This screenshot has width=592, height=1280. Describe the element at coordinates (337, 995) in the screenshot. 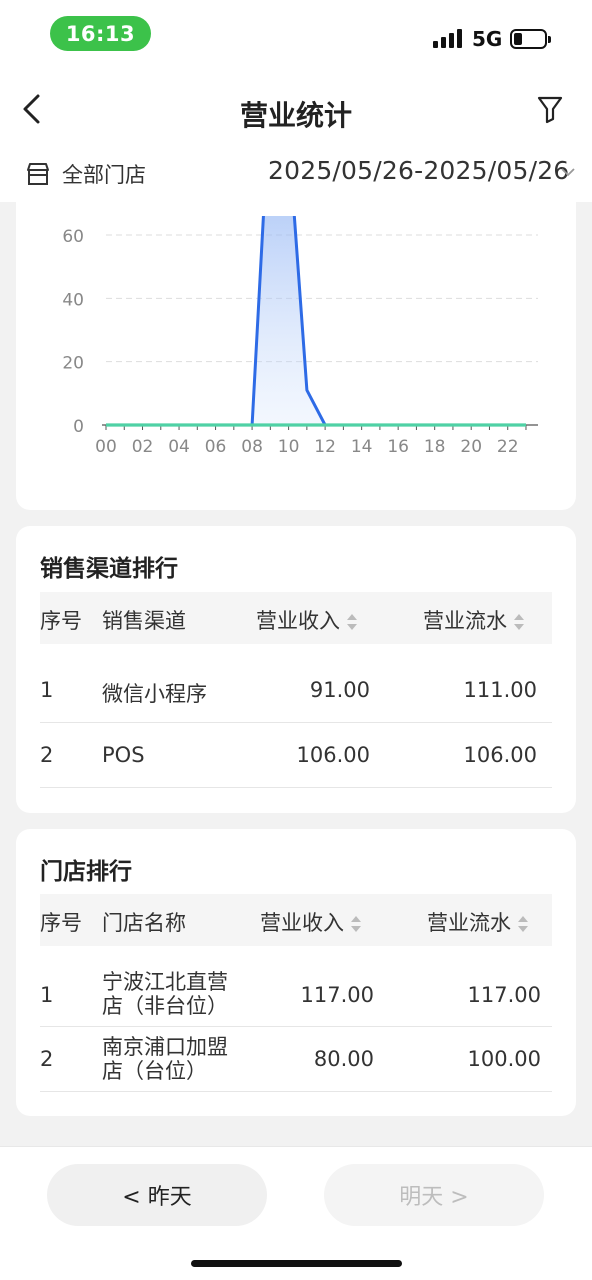

I see `row-income: 117.00` at that location.